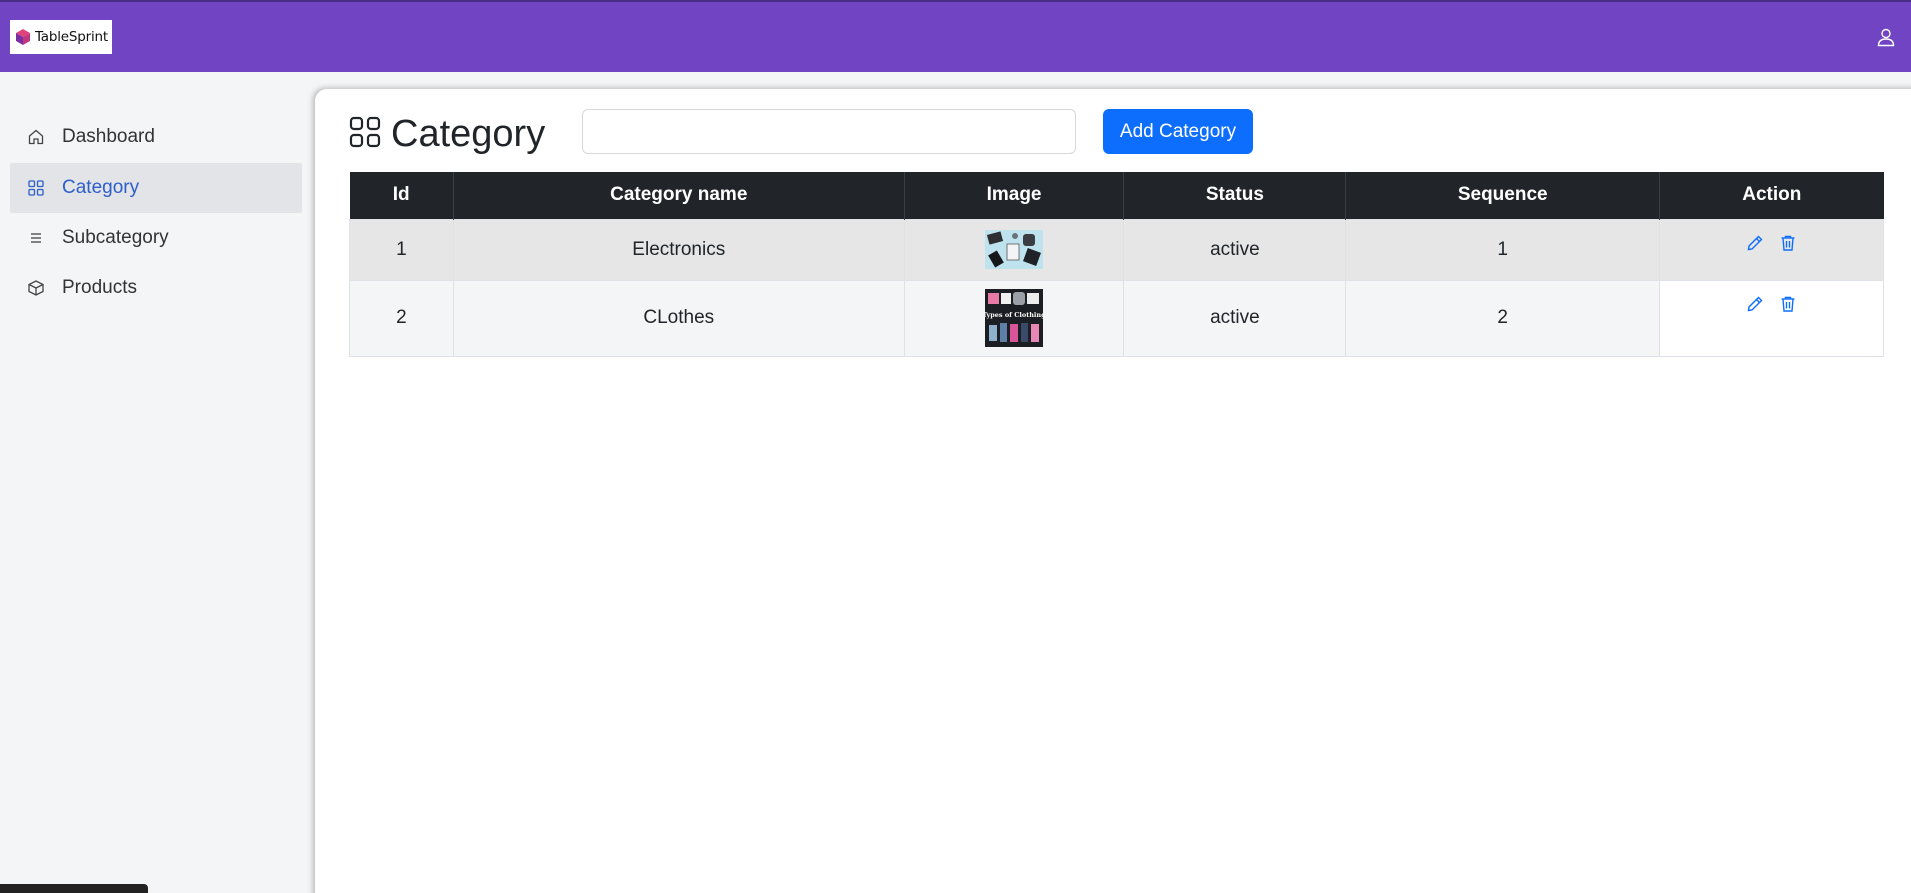 This screenshot has width=1911, height=893. I want to click on sidebar-item-dashboard: Dashboard, so click(156, 137).